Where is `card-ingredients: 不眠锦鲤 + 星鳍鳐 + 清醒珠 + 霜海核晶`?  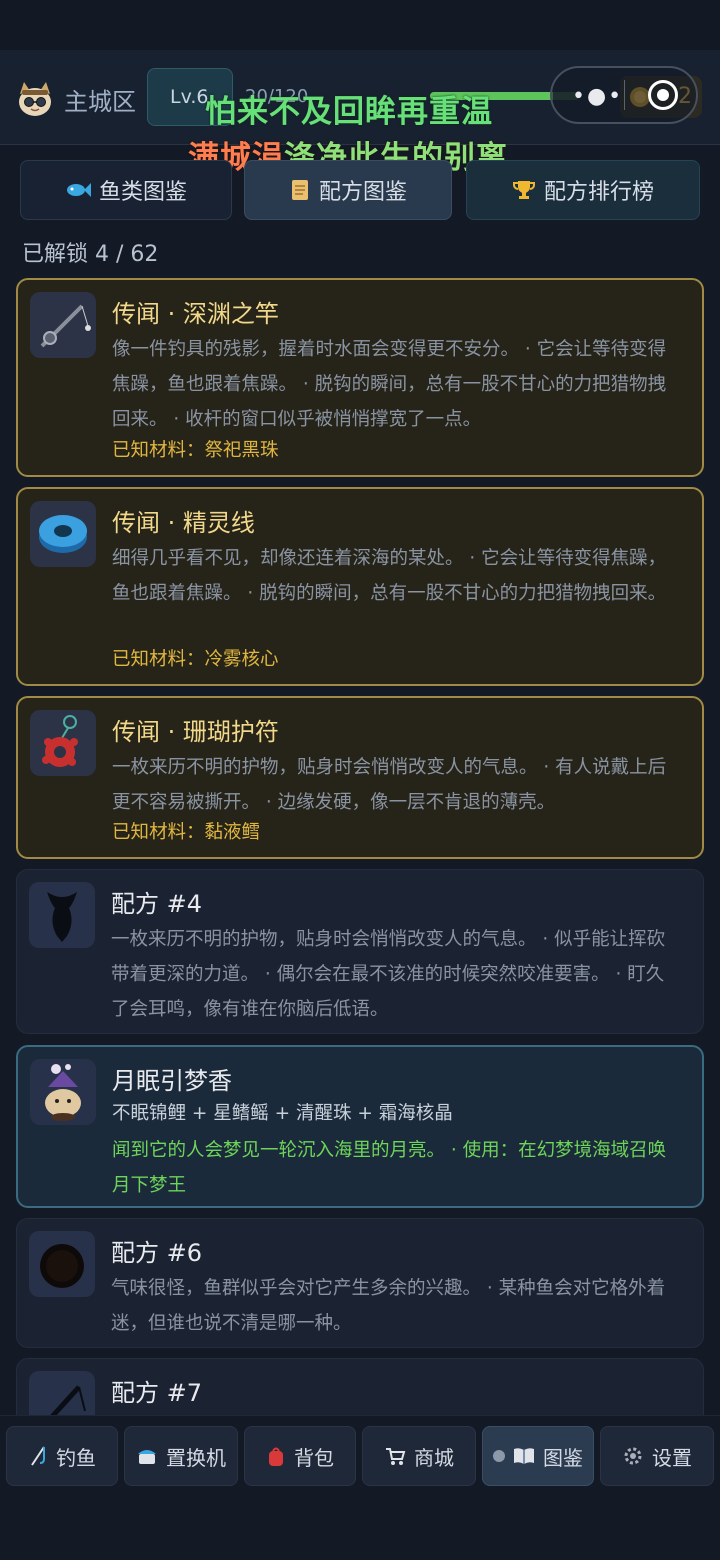 card-ingredients: 不眠锦鲤 + 星鳍鳐 + 清醒珠 + 霜海核晶 is located at coordinates (282, 1113).